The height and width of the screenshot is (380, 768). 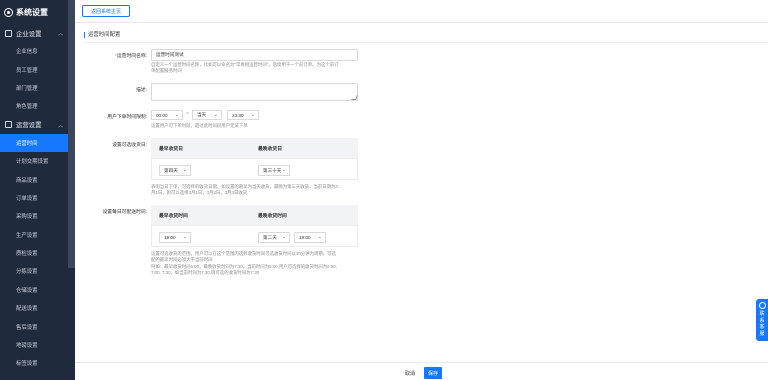 What do you see at coordinates (199, 192) in the screenshot?
I see `receive-date-hint-2: 月1日，则可以选择3月1日，3月2日，3月3日收货` at bounding box center [199, 192].